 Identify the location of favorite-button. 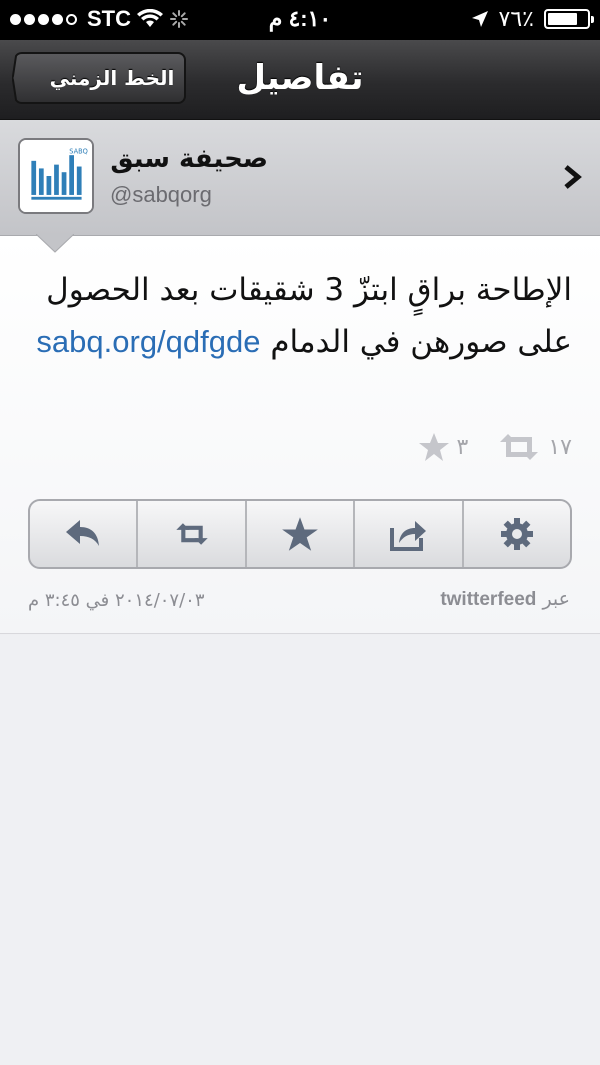
(301, 534).